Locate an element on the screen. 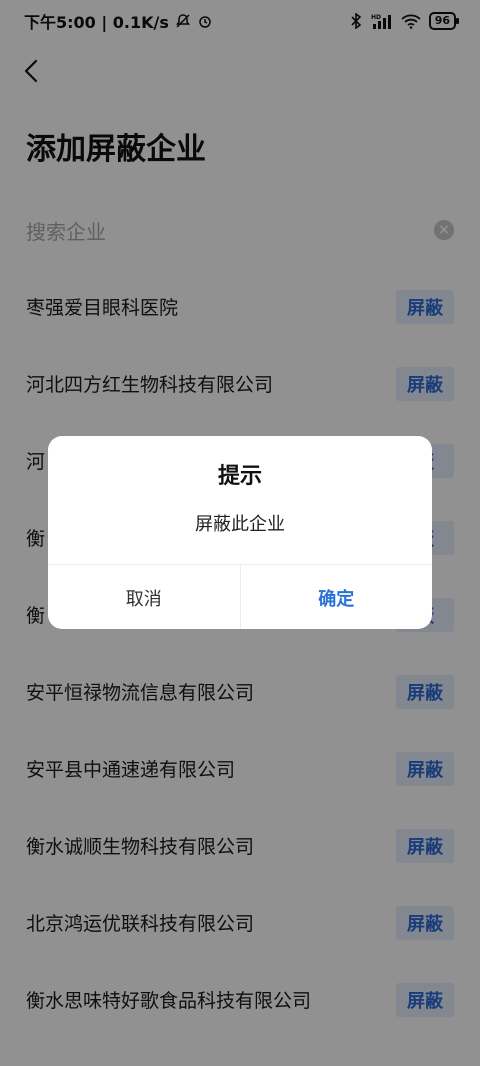 The height and width of the screenshot is (1066, 480). dialog-message: 屏蔽此企业 is located at coordinates (240, 524).